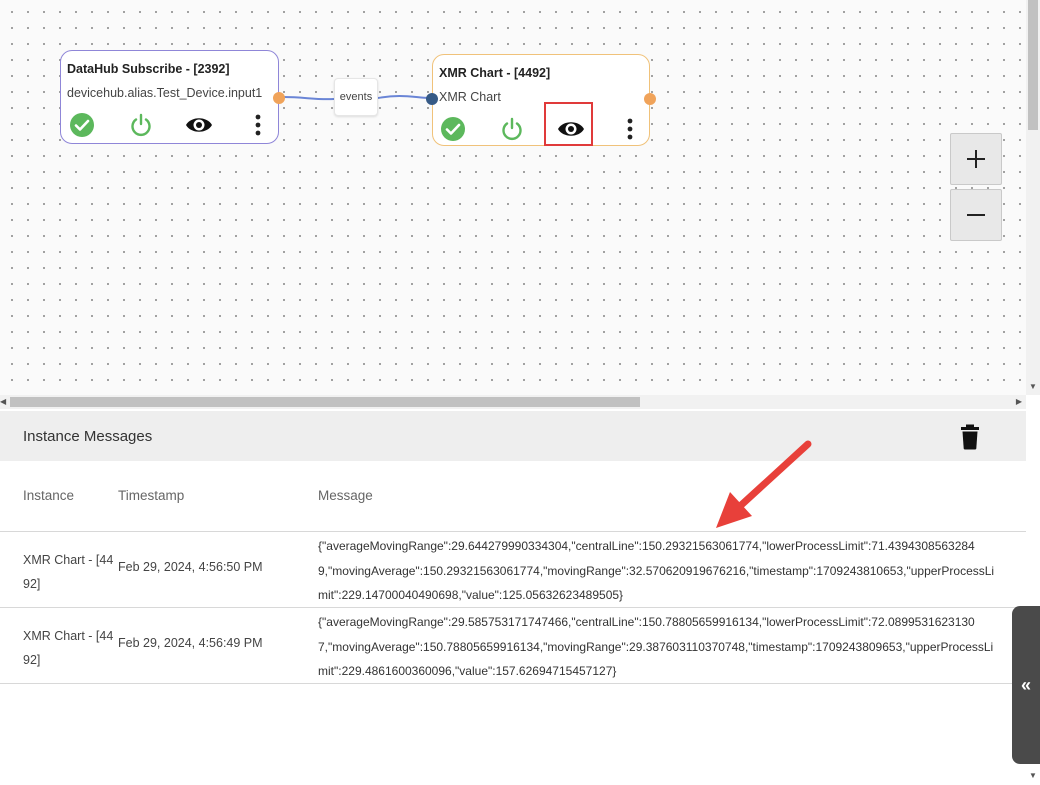 This screenshot has height=785, width=1040. What do you see at coordinates (432, 99) in the screenshot?
I see `input-port` at bounding box center [432, 99].